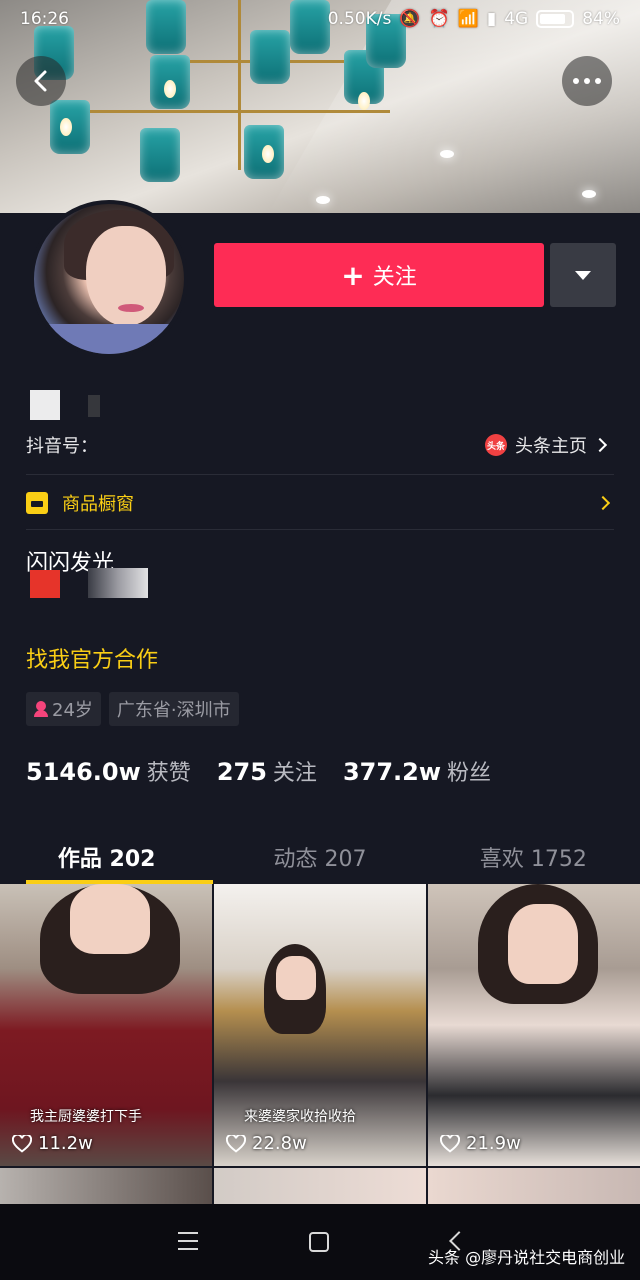 This screenshot has width=640, height=1280. Describe the element at coordinates (300, 1117) in the screenshot. I see `video-caption: 来婆婆家收拾收拾` at that location.